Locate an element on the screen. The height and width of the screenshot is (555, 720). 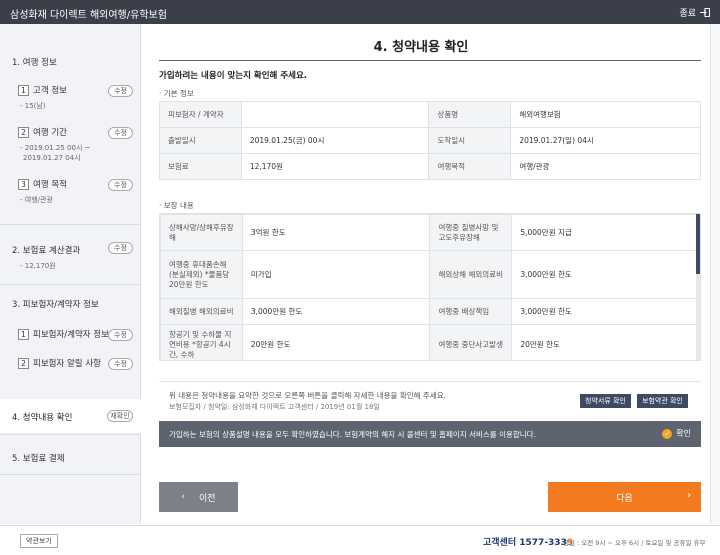
policy-terms-button: 보험약관 확인 is located at coordinates (662, 401).